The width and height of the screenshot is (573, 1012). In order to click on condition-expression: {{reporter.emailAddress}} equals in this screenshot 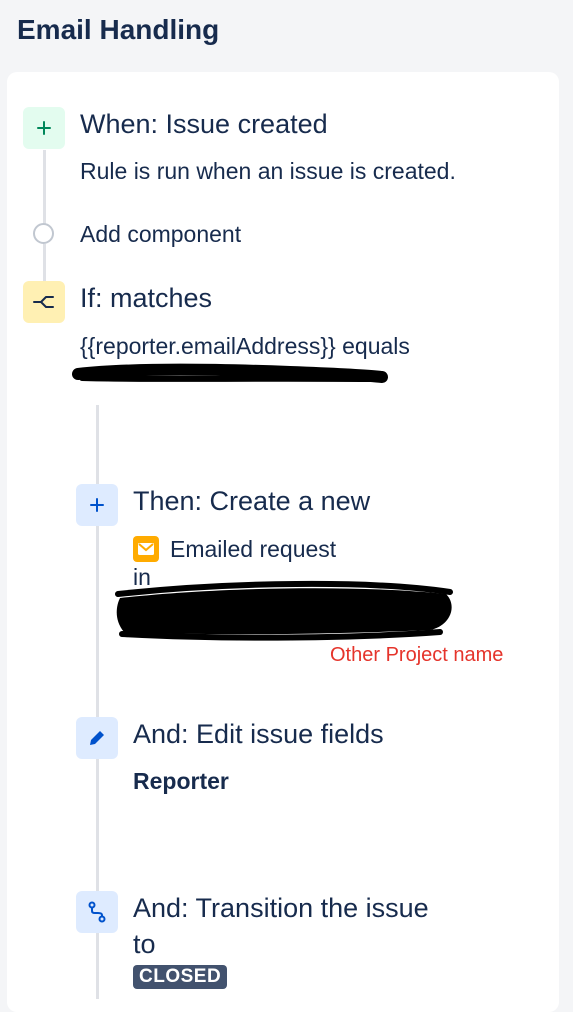, I will do `click(245, 346)`.